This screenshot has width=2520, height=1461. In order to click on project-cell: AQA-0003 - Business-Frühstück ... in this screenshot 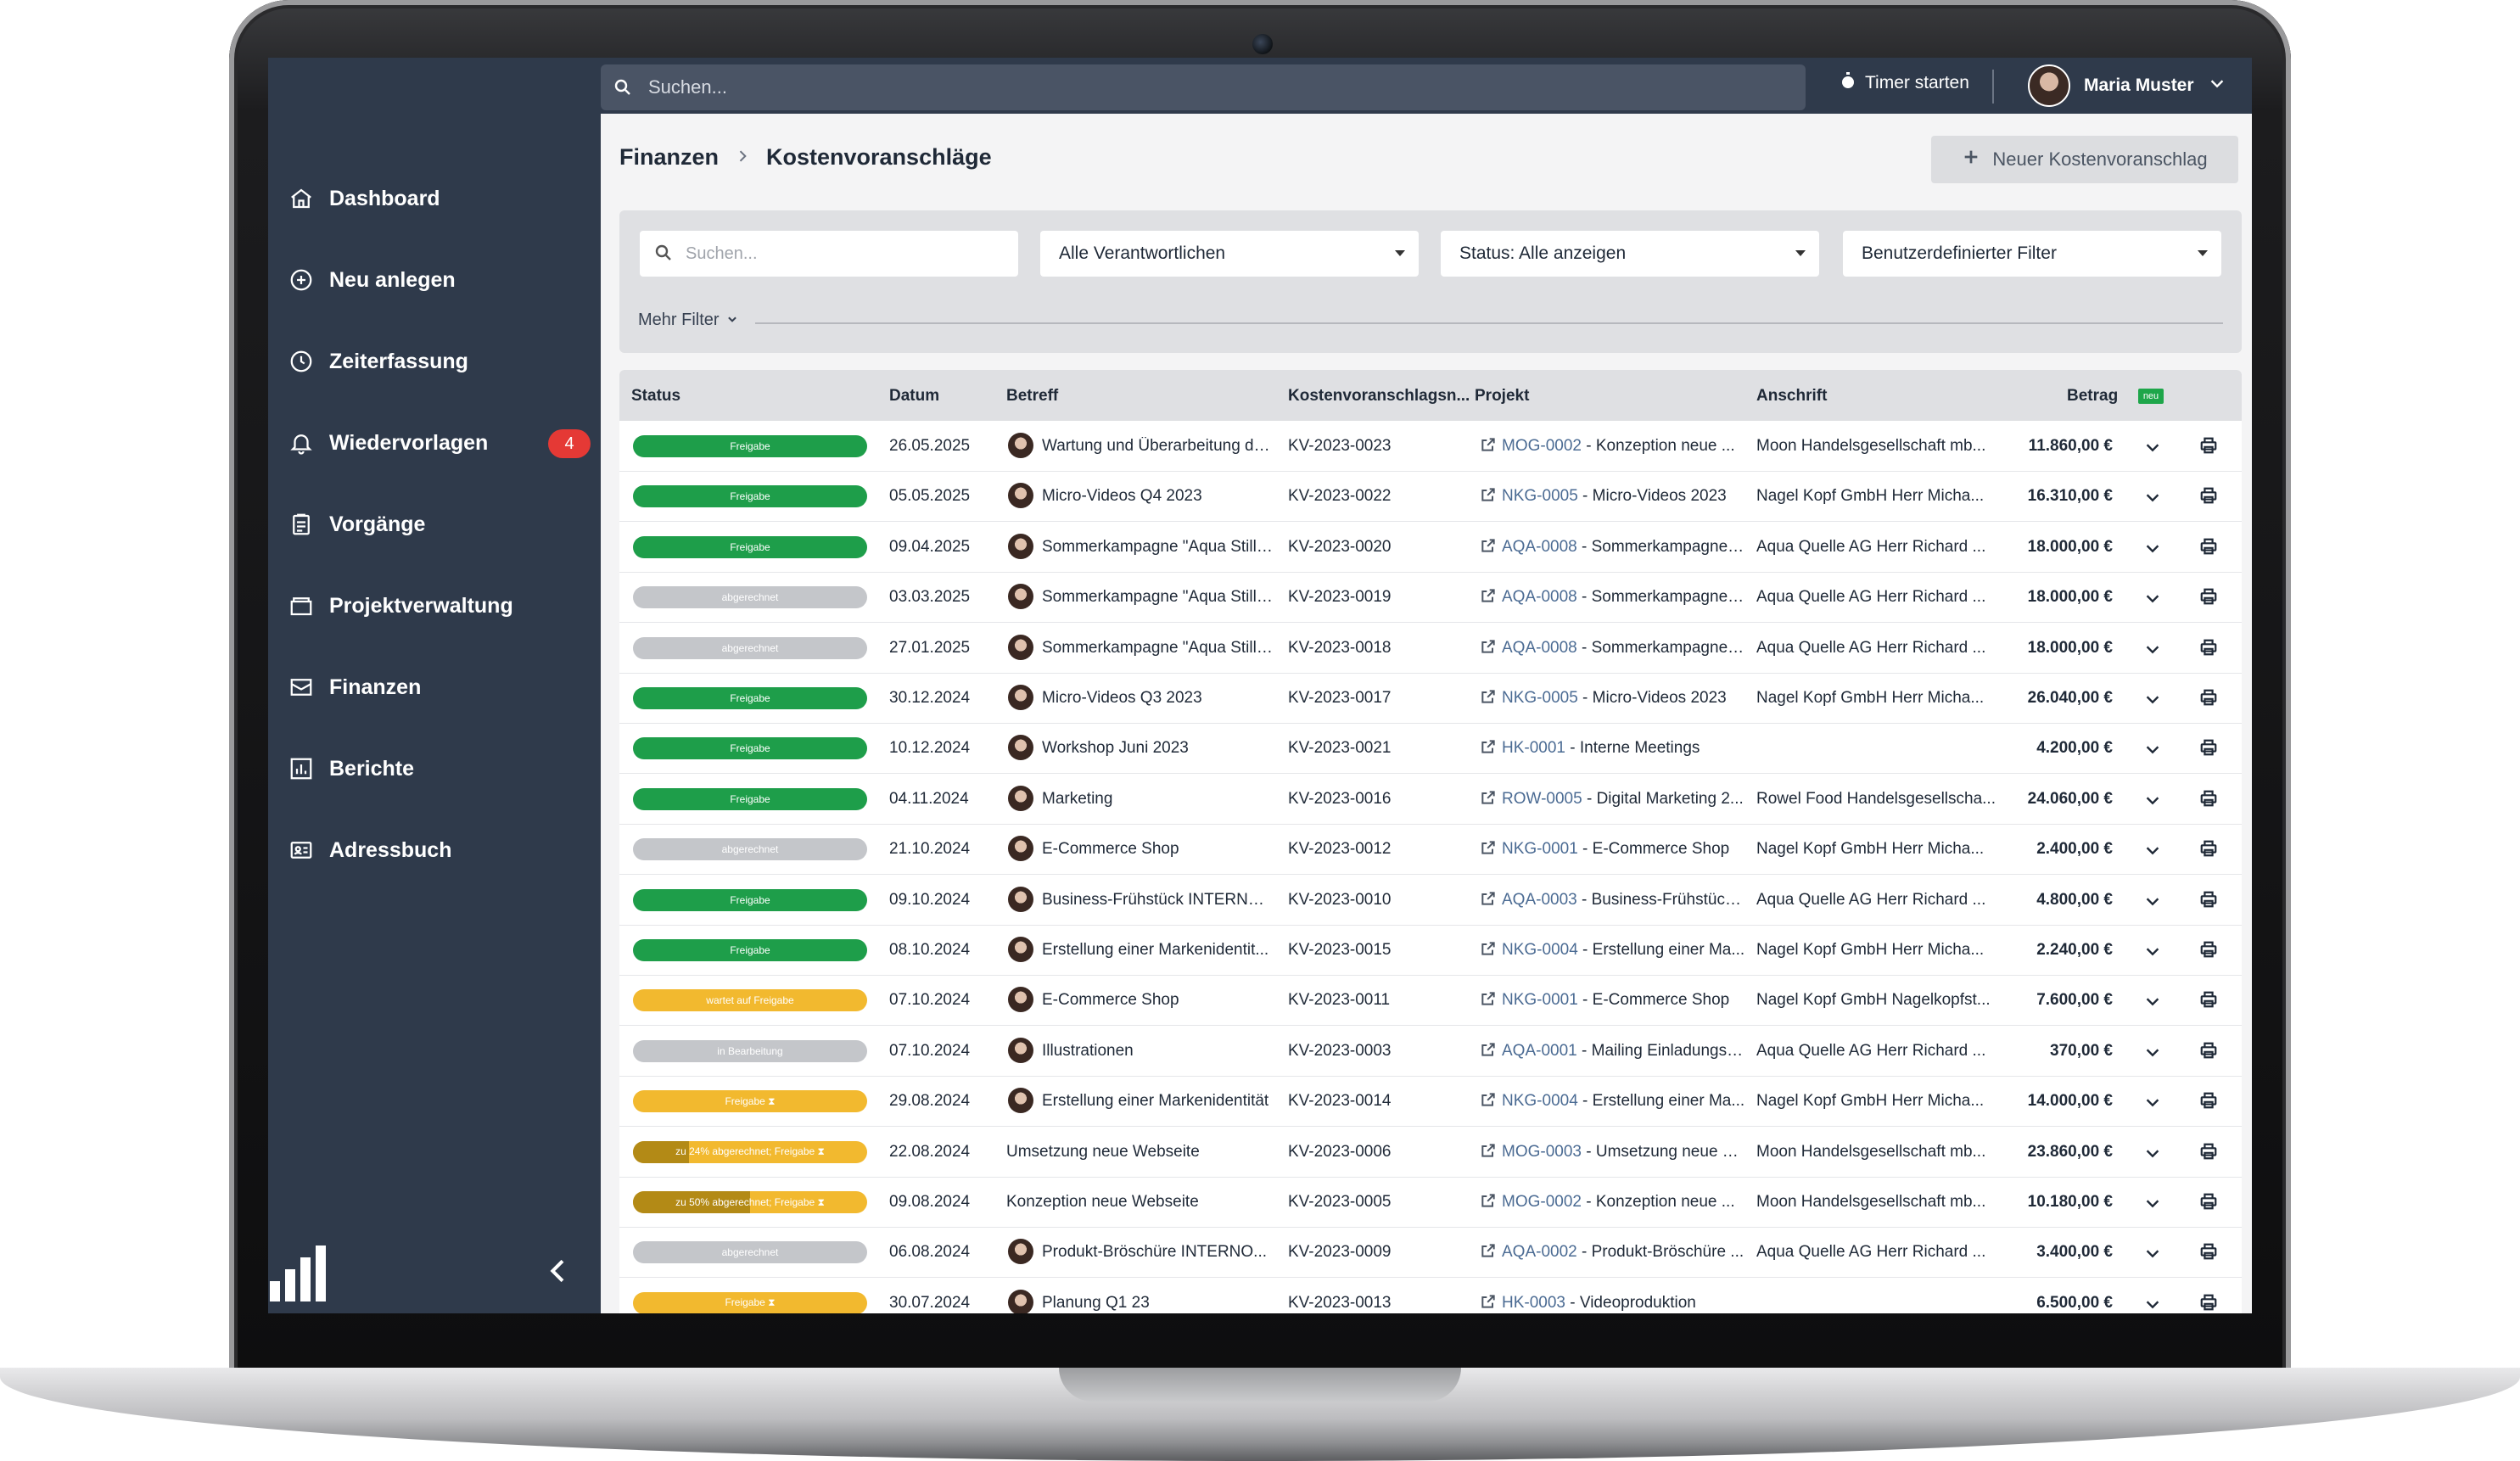, I will do `click(1625, 901)`.